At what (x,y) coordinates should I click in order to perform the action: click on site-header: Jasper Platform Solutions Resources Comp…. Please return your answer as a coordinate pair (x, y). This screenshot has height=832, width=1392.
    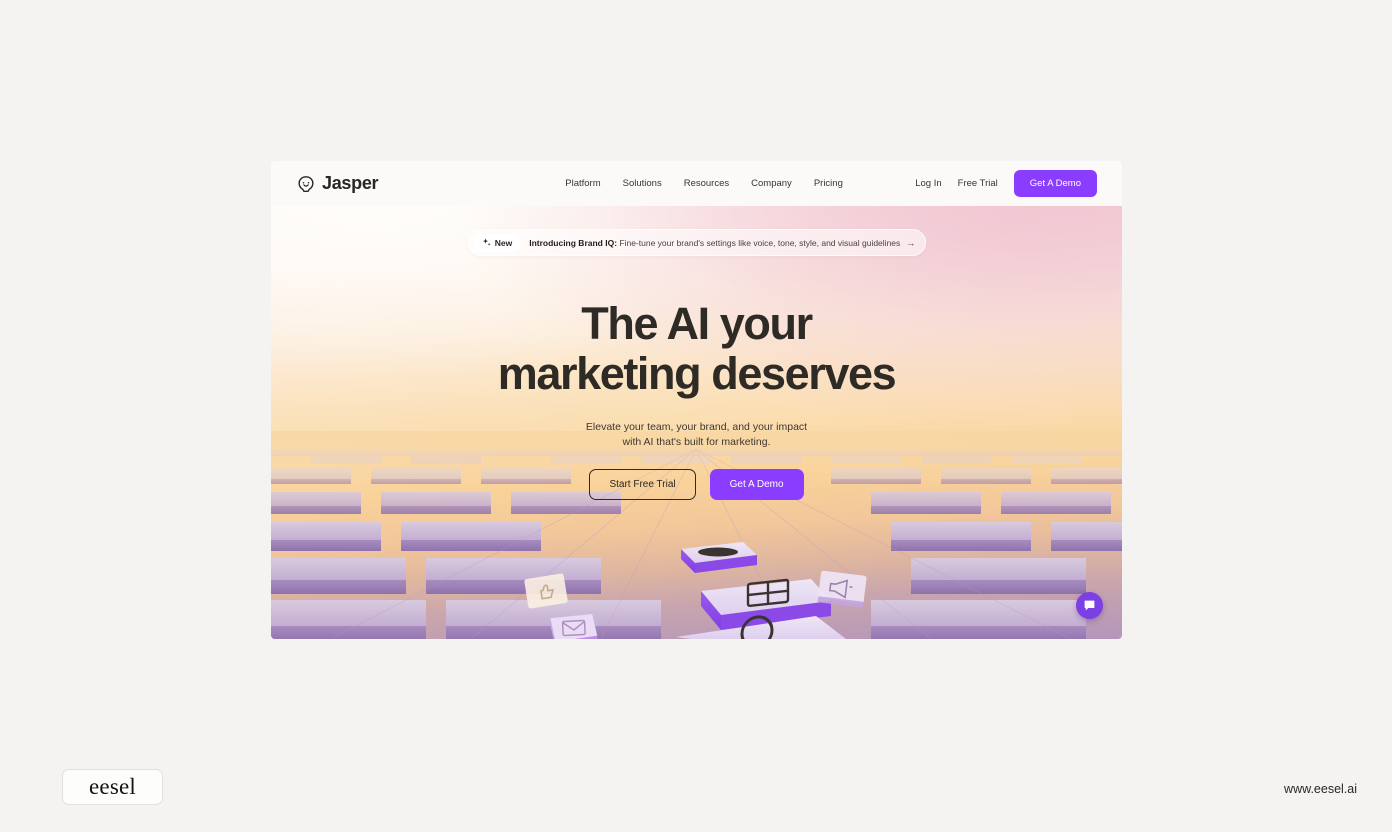
    Looking at the image, I should click on (696, 183).